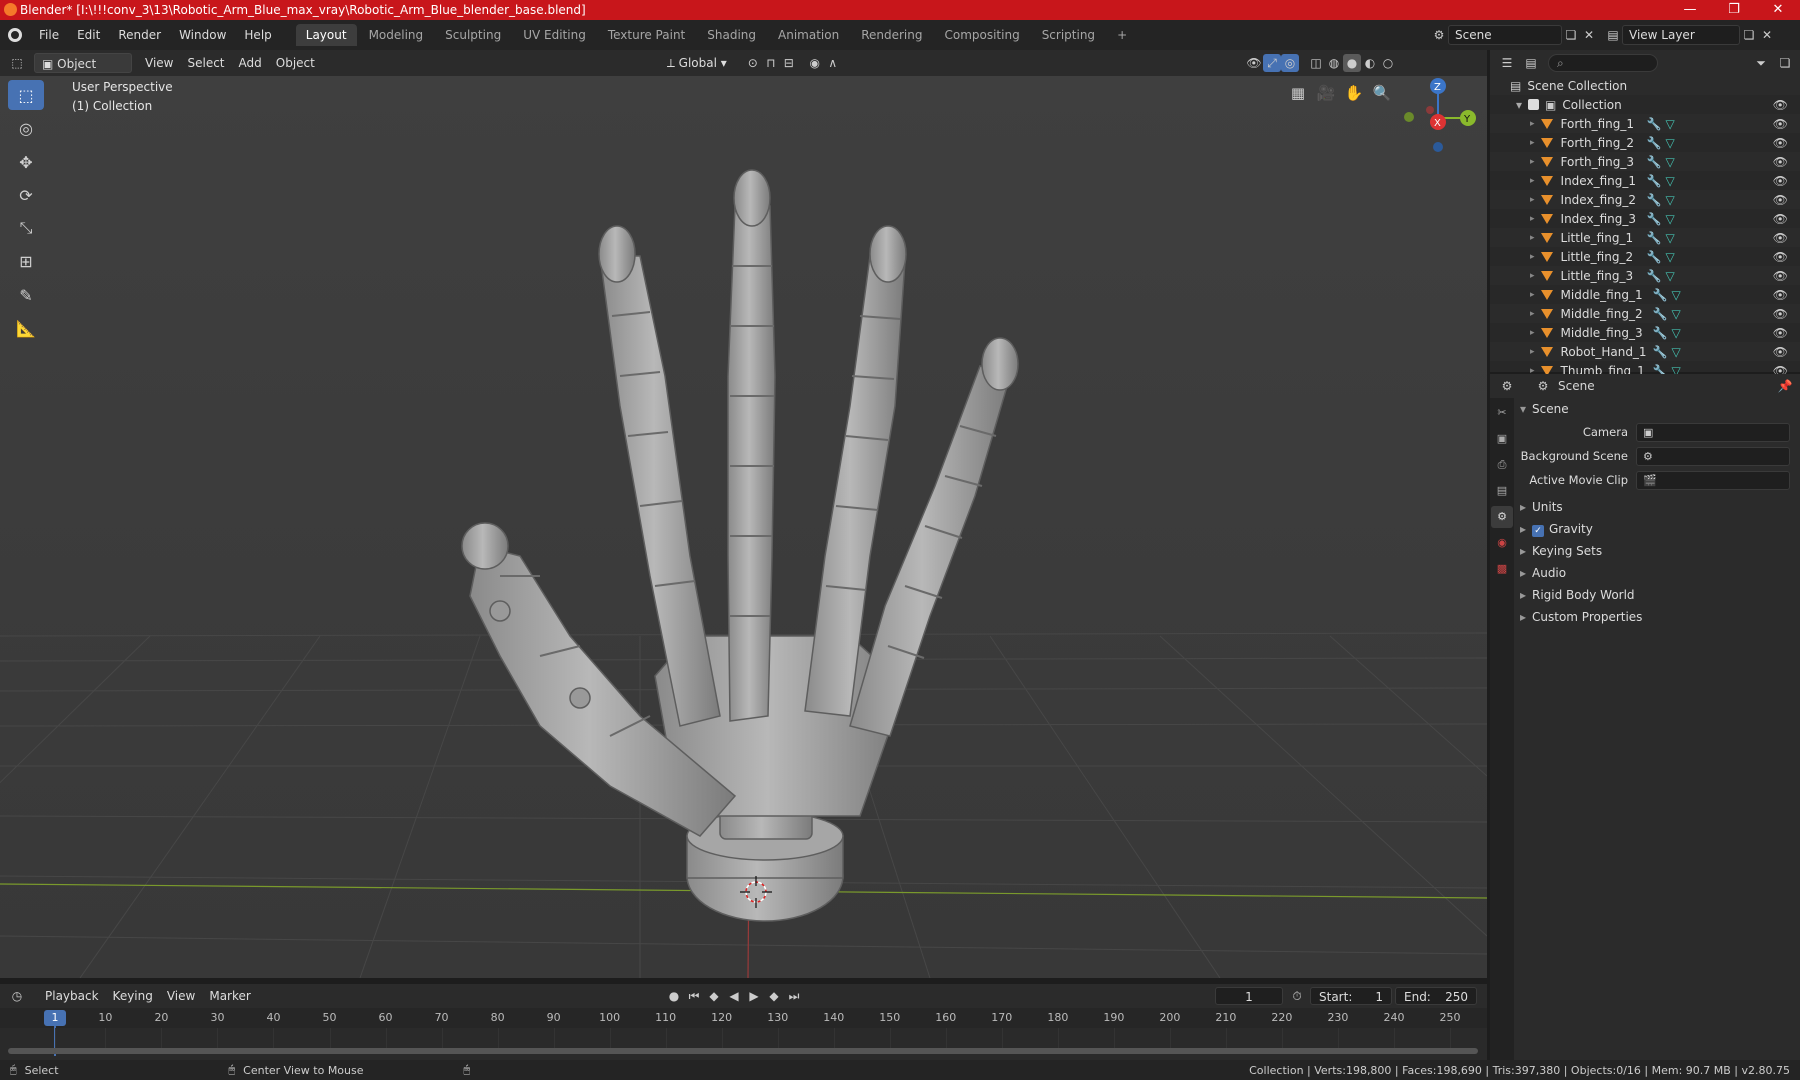 The height and width of the screenshot is (1080, 1800). Describe the element at coordinates (1272, 63) in the screenshot. I see `gizmo-toggle-icon: ⤢` at that location.